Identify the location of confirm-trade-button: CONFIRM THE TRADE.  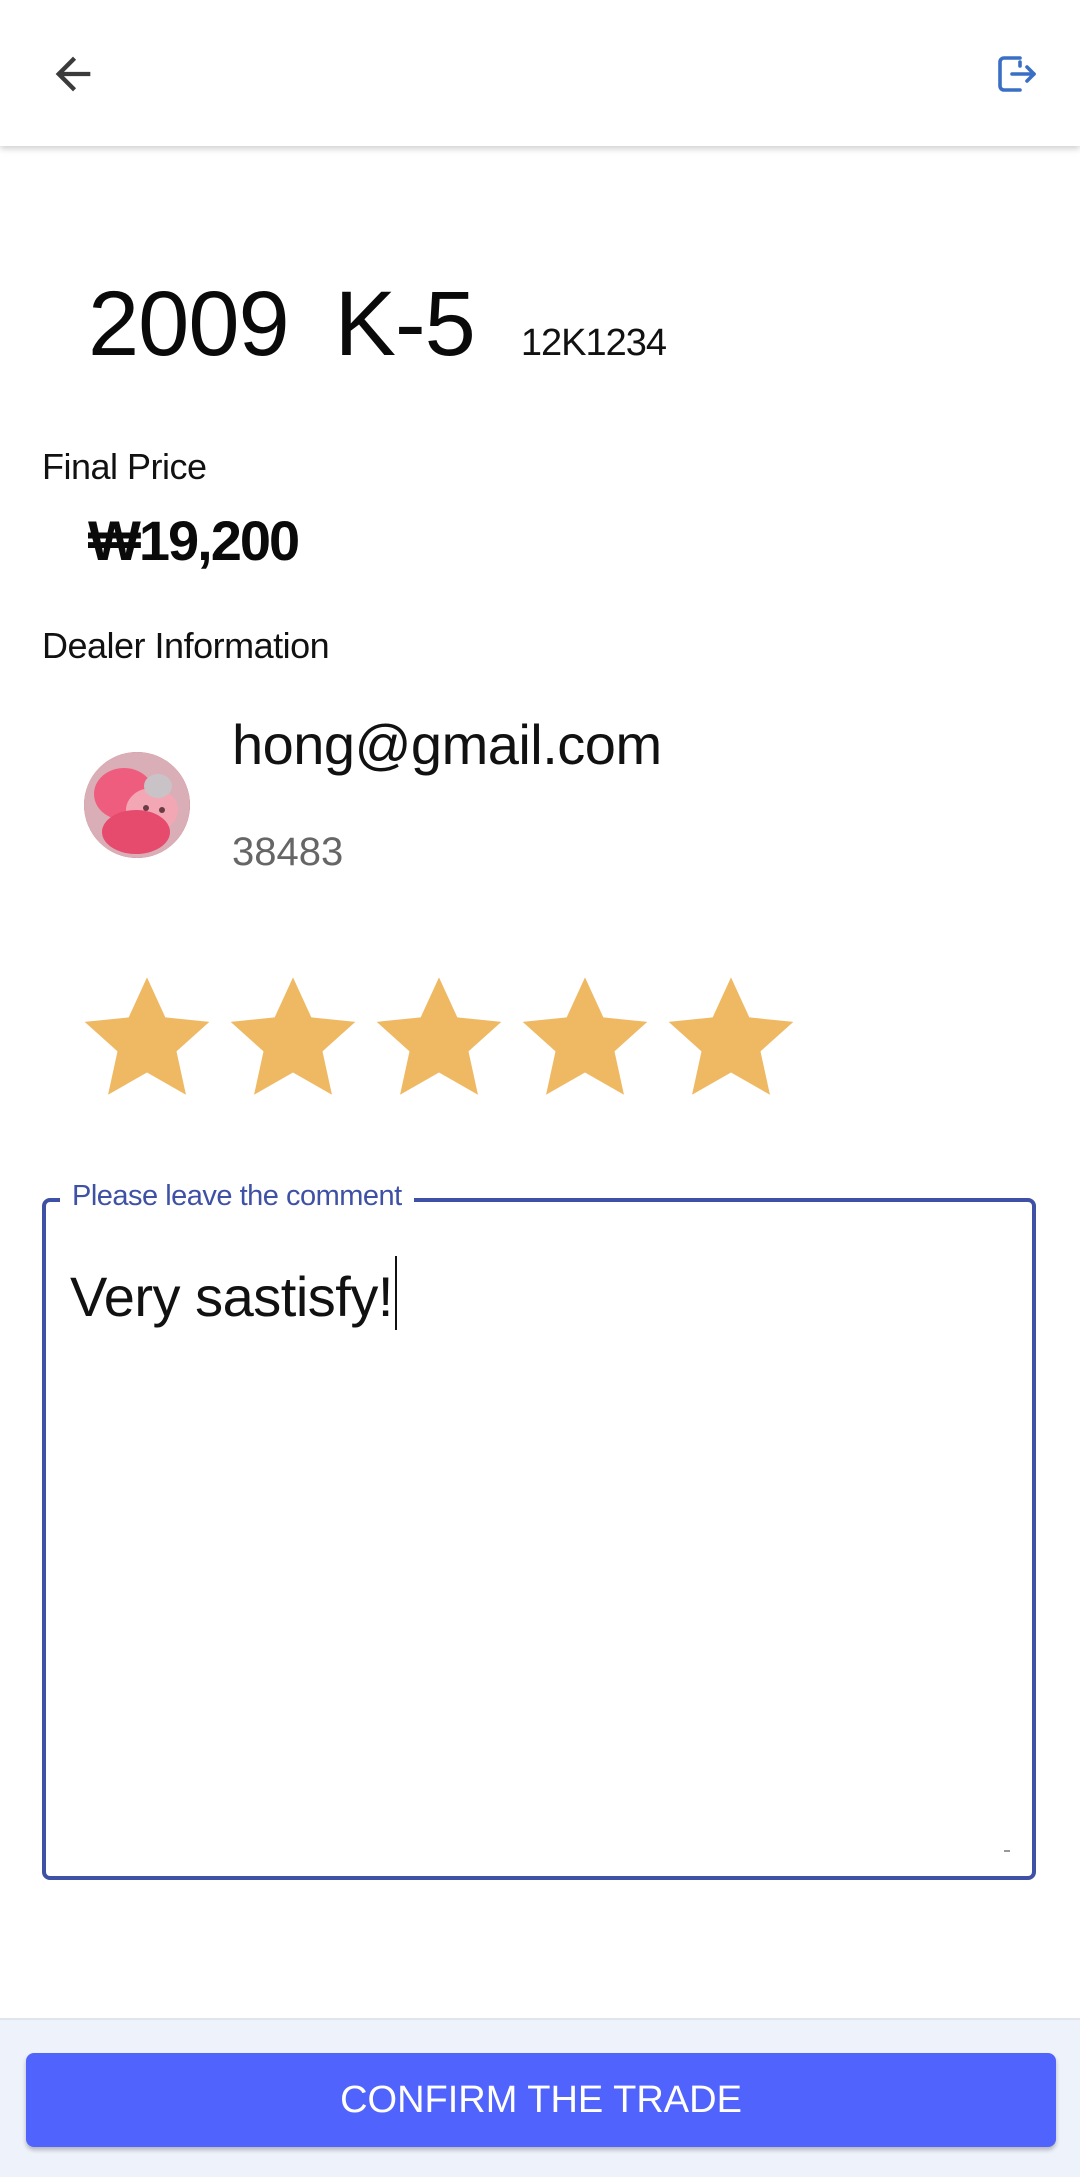
(541, 2100).